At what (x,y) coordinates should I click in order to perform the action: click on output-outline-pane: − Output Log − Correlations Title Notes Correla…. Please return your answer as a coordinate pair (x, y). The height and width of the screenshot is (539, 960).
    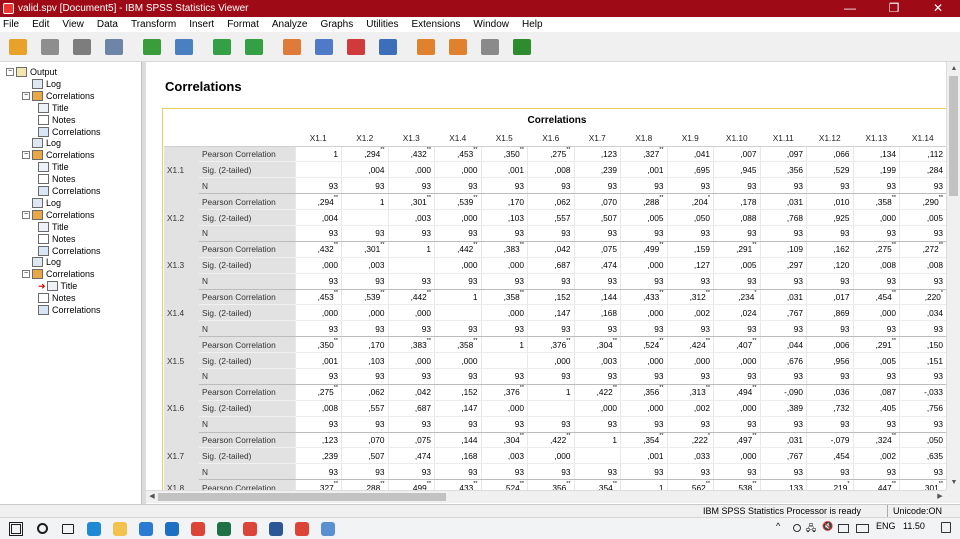
    Looking at the image, I should click on (71, 283).